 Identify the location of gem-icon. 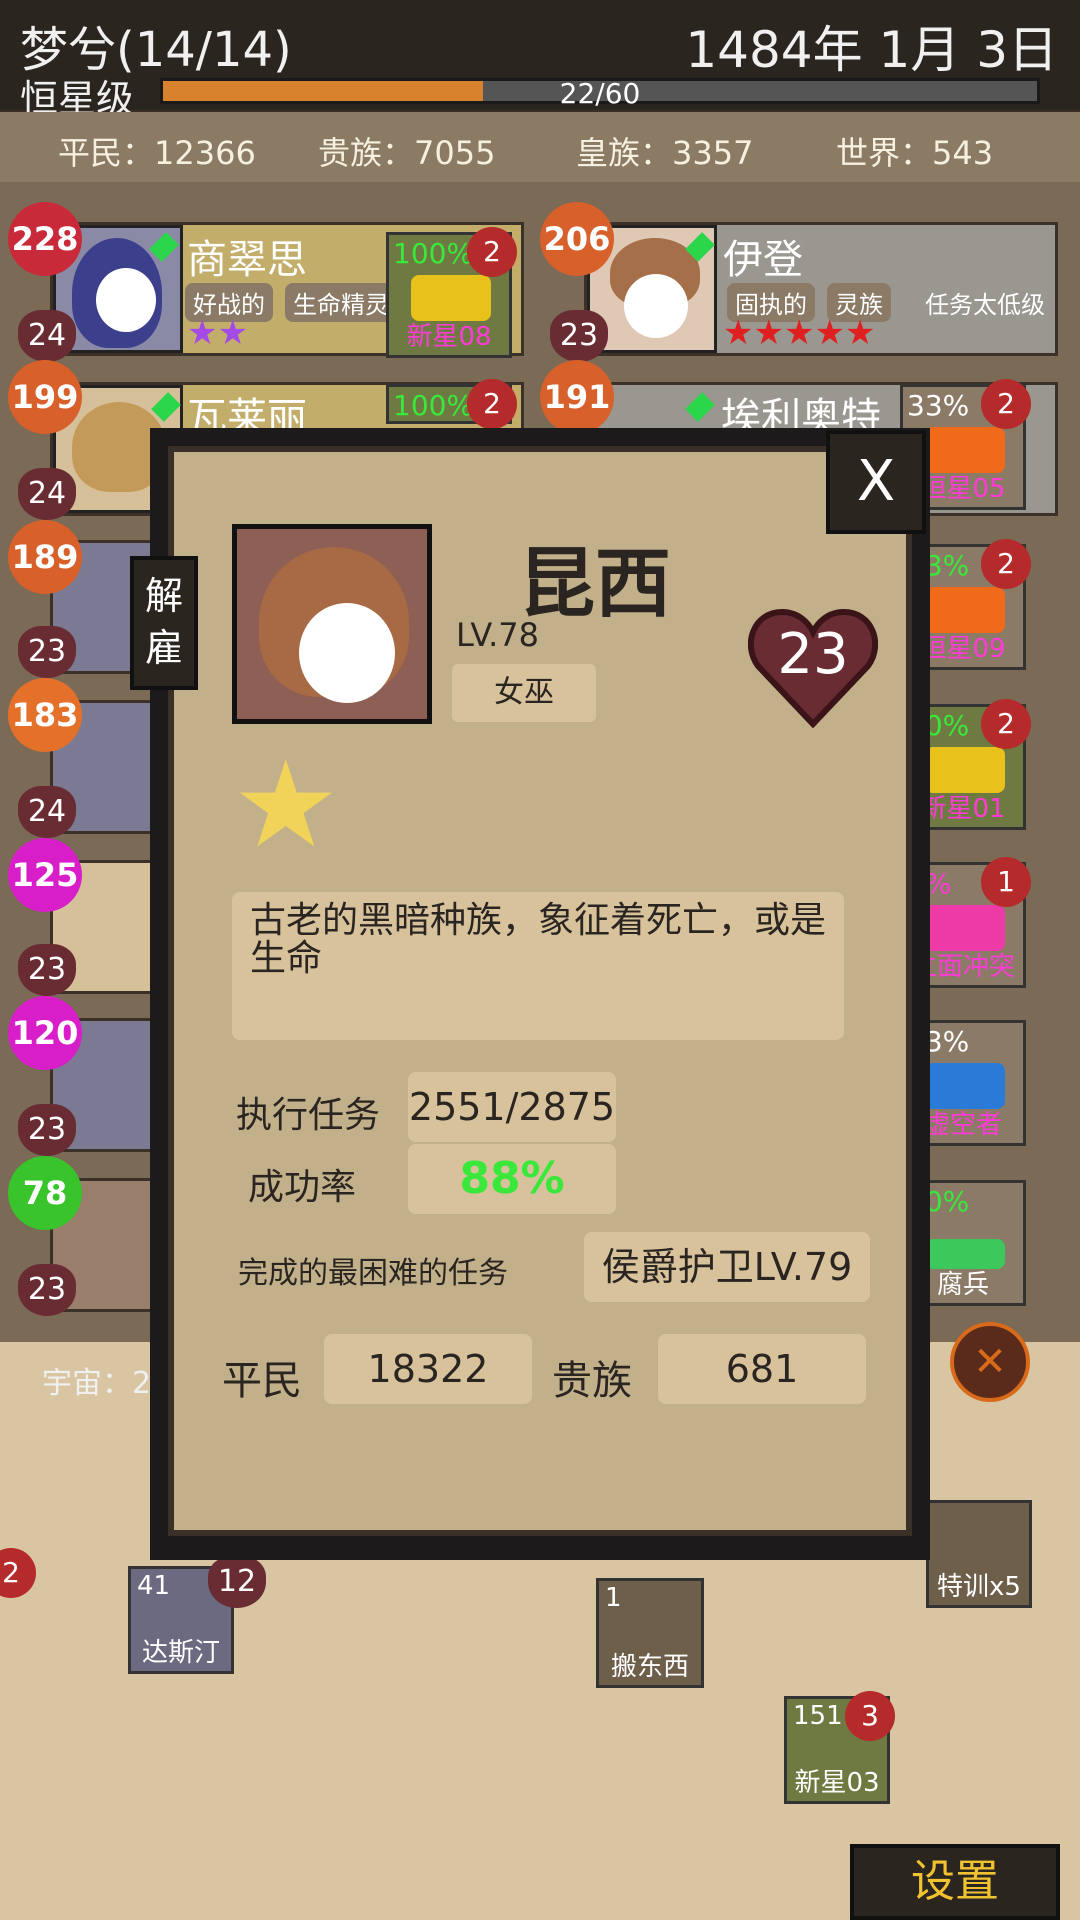
(700, 407).